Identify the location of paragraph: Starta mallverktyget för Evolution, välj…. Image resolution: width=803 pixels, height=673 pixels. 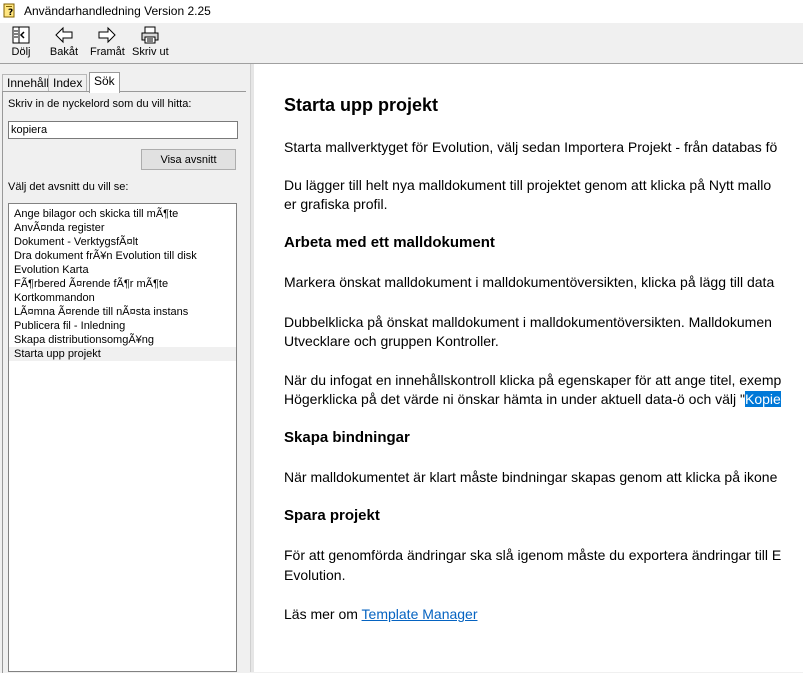
(531, 147).